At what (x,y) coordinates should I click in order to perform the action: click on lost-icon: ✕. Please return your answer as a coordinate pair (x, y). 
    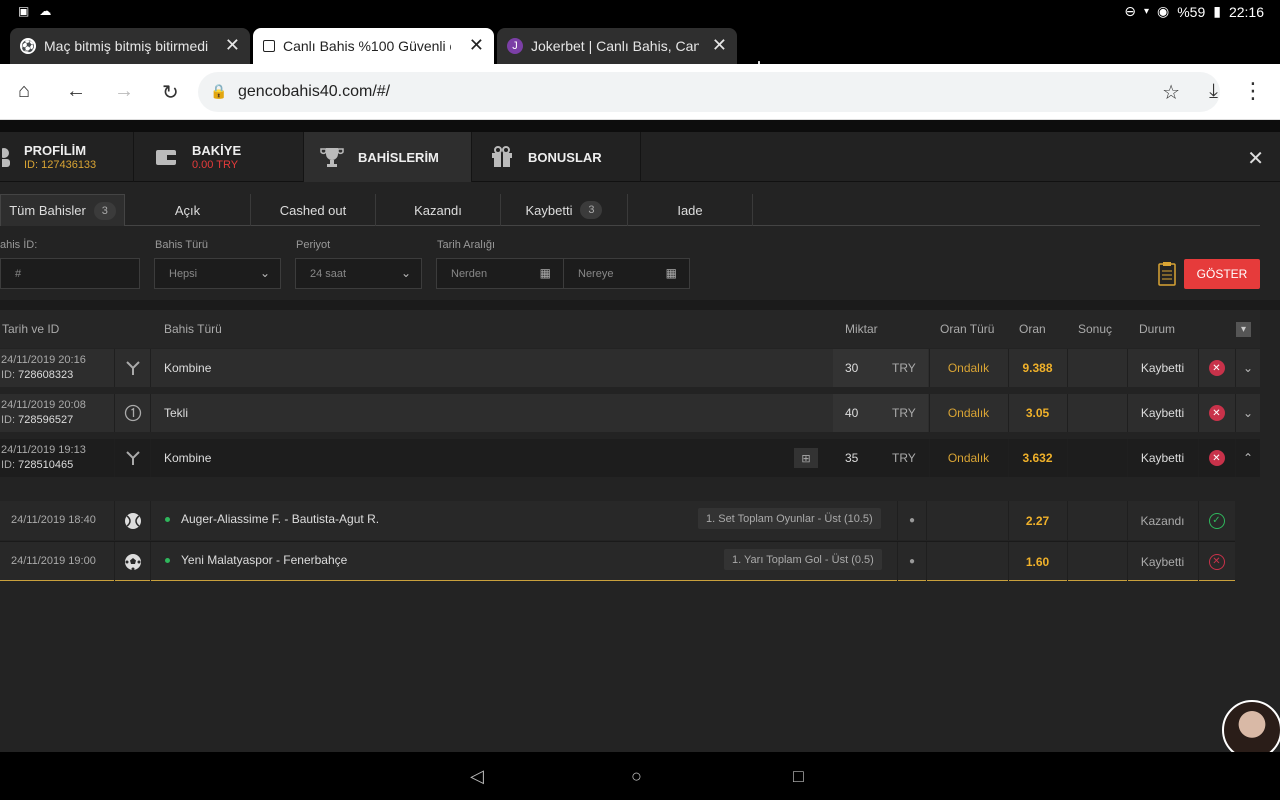
    Looking at the image, I should click on (1216, 561).